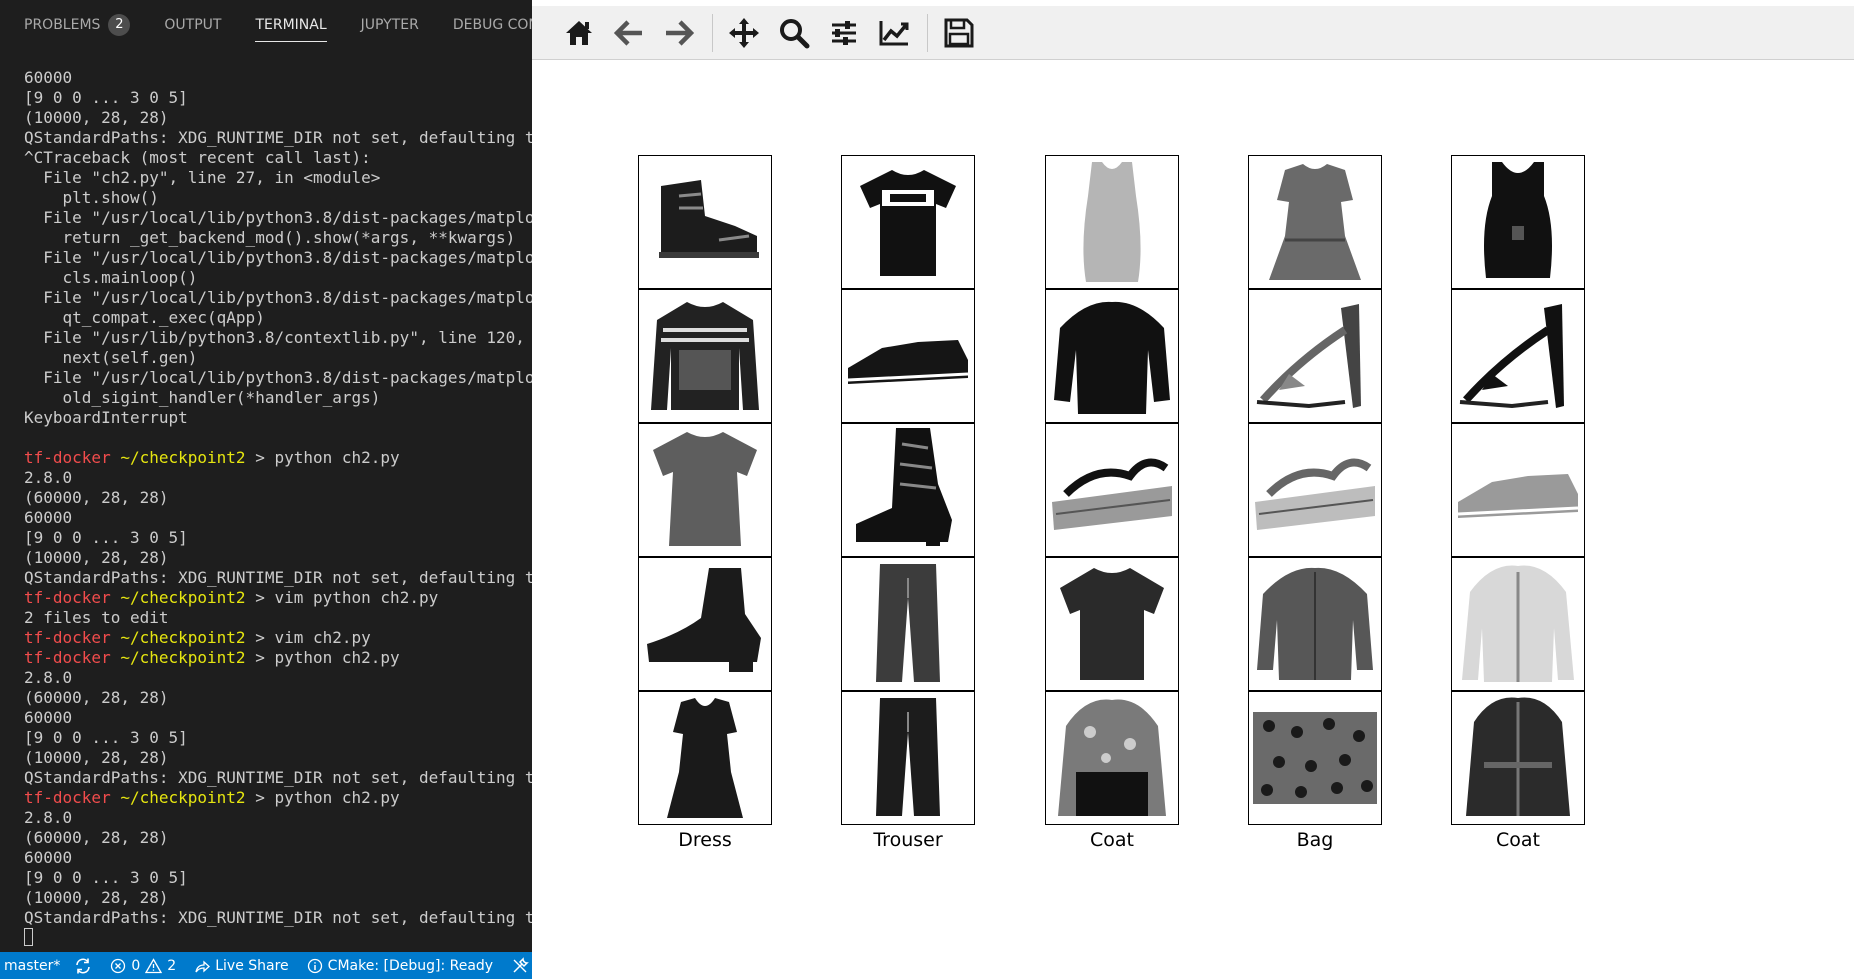 The width and height of the screenshot is (1854, 979). I want to click on save-button, so click(959, 33).